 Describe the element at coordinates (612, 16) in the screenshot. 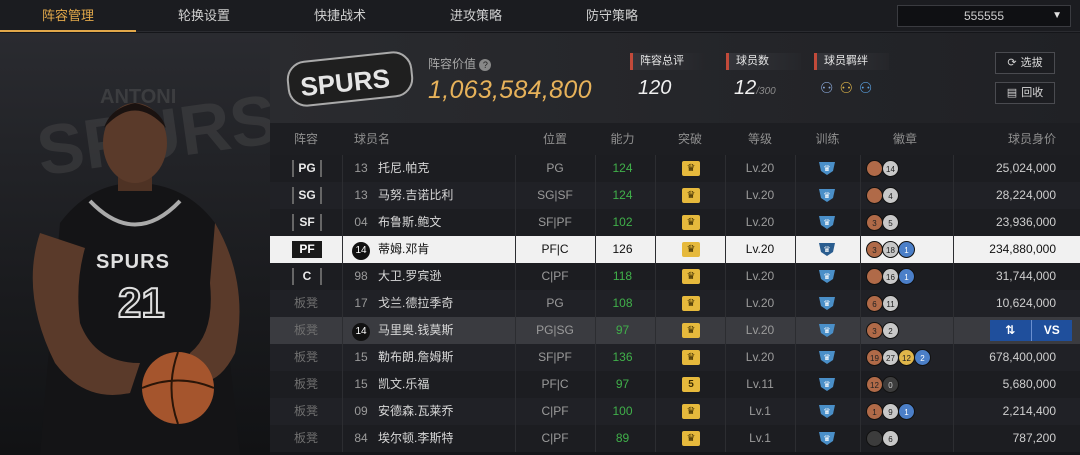

I see `tab-defense: 防守策略` at that location.